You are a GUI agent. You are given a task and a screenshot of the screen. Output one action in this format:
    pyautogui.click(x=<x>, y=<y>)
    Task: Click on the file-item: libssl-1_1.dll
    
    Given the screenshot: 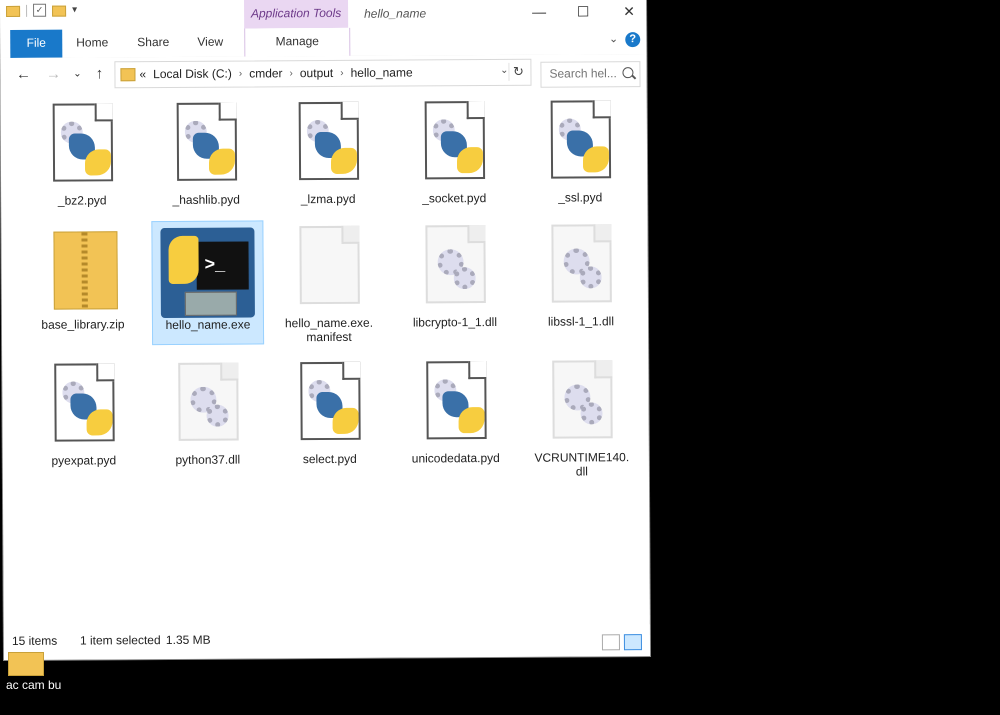 What is the action you would take?
    pyautogui.click(x=580, y=279)
    